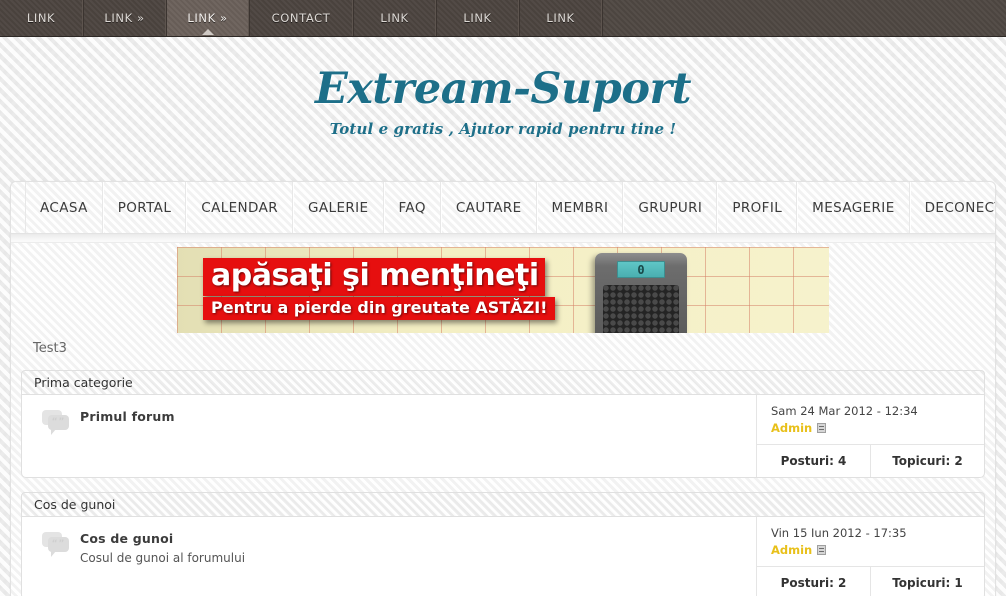 The height and width of the screenshot is (596, 1006). Describe the element at coordinates (374, 277) in the screenshot. I see `ad-headline: apăsaţi şi menţineţi` at that location.